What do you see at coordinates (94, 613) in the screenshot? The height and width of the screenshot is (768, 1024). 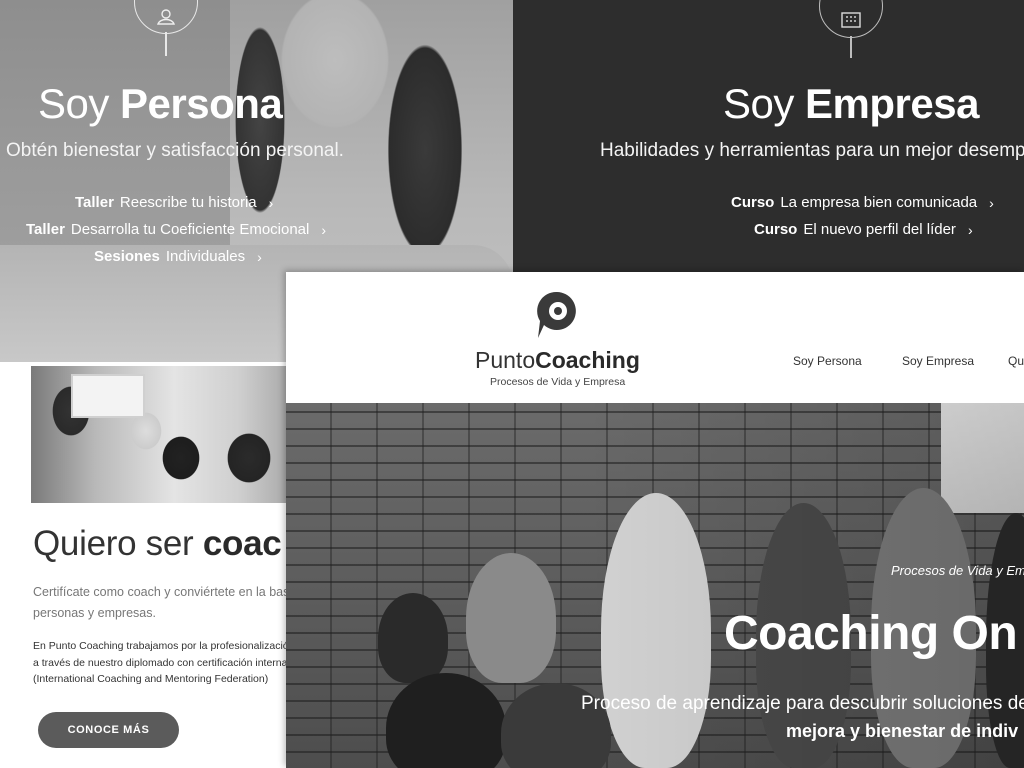 I see `coach-description-line: personas y empresas.` at bounding box center [94, 613].